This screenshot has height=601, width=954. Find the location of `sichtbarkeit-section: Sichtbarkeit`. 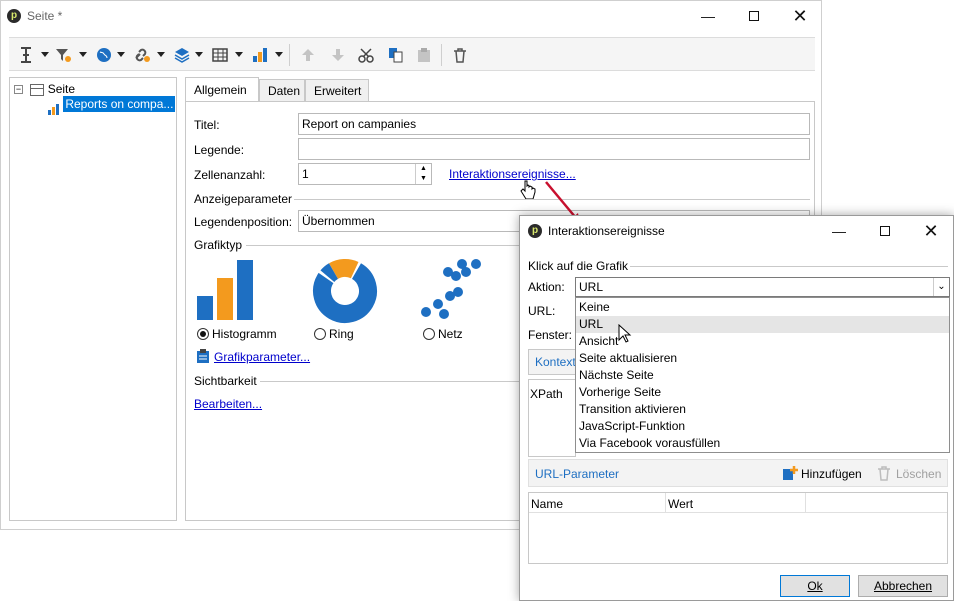

sichtbarkeit-section: Sichtbarkeit is located at coordinates (225, 381).